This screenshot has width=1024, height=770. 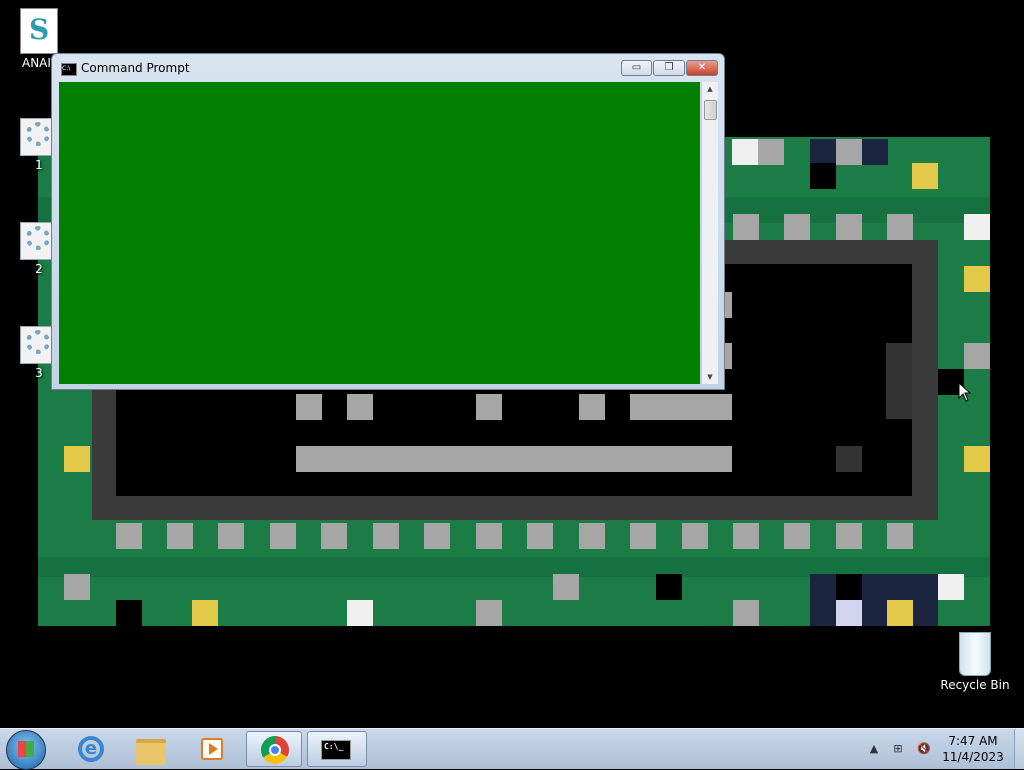 I want to click on media-player-icon, so click(x=212, y=749).